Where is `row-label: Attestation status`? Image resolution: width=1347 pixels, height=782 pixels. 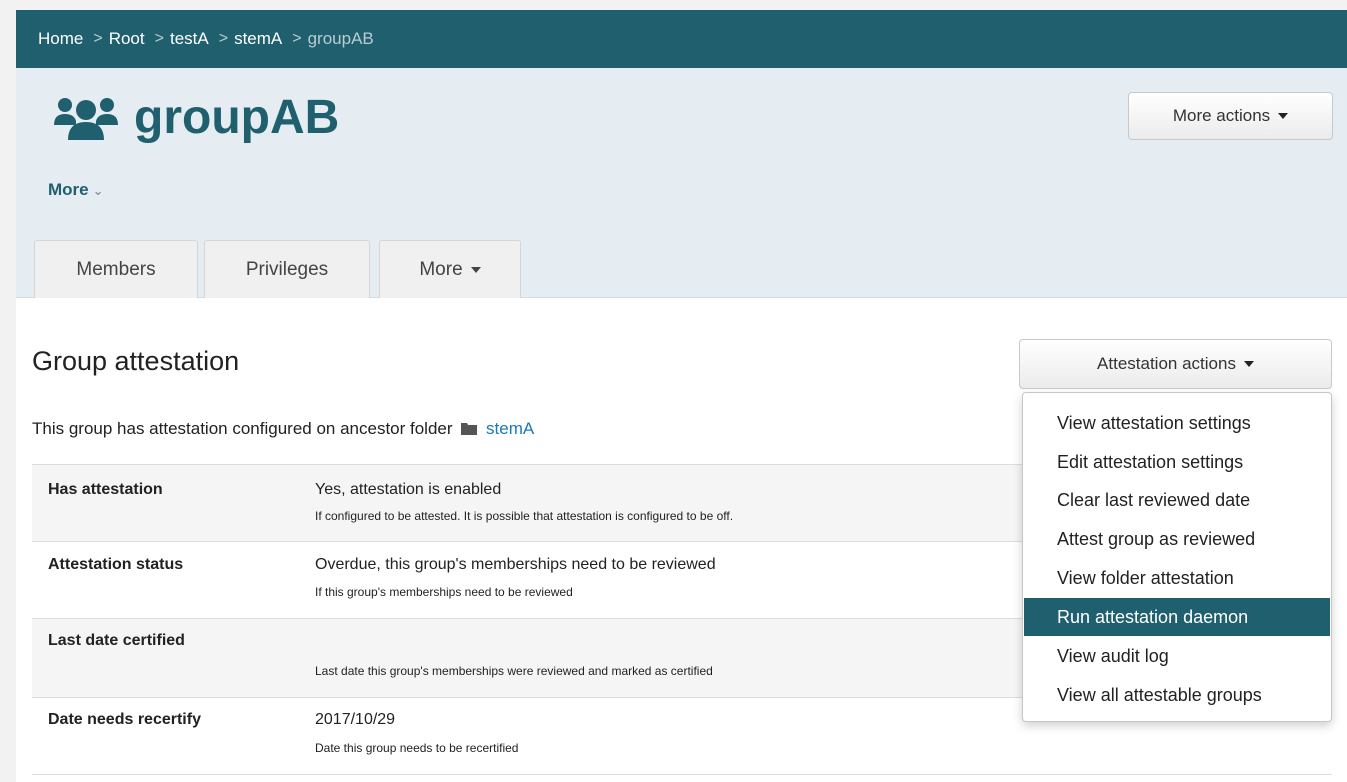 row-label: Attestation status is located at coordinates (116, 564).